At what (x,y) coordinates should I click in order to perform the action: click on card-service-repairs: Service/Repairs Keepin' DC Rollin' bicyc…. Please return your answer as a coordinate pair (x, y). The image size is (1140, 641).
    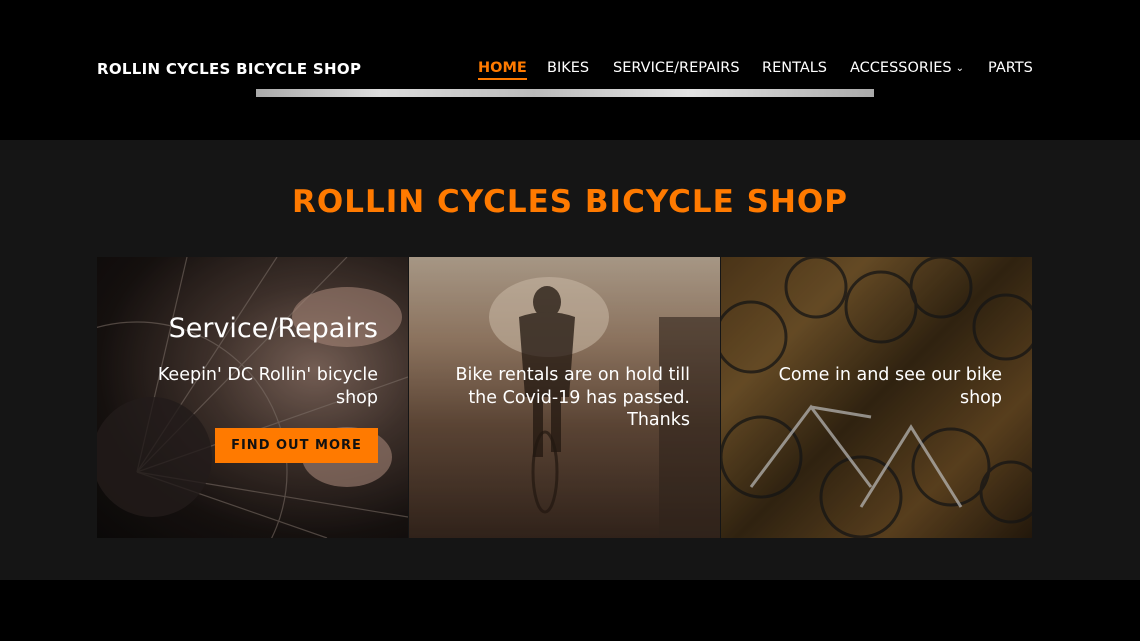
    Looking at the image, I should click on (252, 397).